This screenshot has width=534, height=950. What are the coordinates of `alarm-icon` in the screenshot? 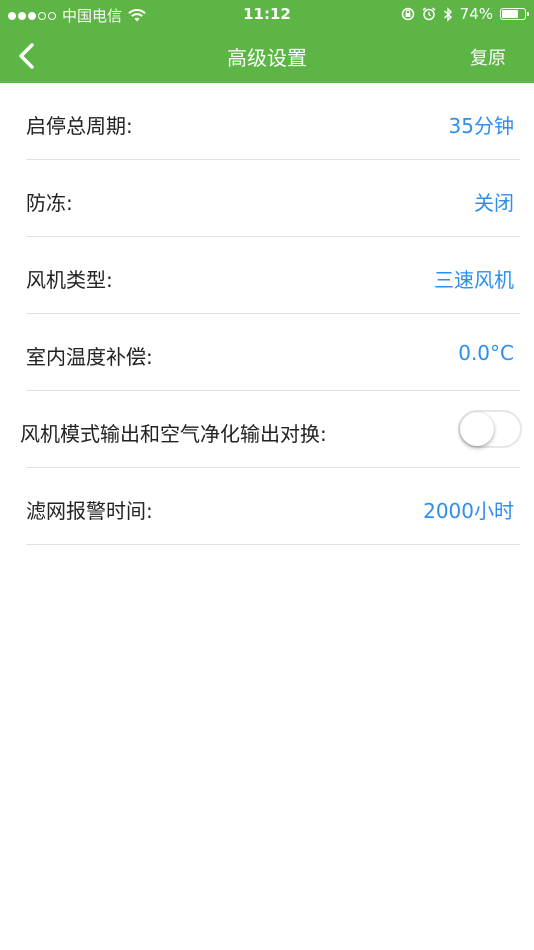 It's located at (429, 14).